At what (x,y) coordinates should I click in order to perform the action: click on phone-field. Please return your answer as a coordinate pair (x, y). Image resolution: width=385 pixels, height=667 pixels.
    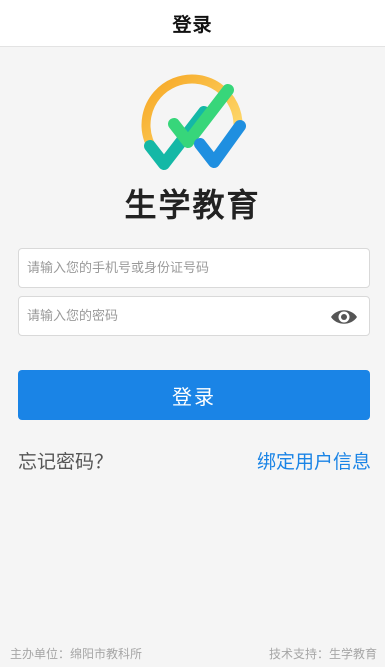
    Looking at the image, I should click on (194, 268).